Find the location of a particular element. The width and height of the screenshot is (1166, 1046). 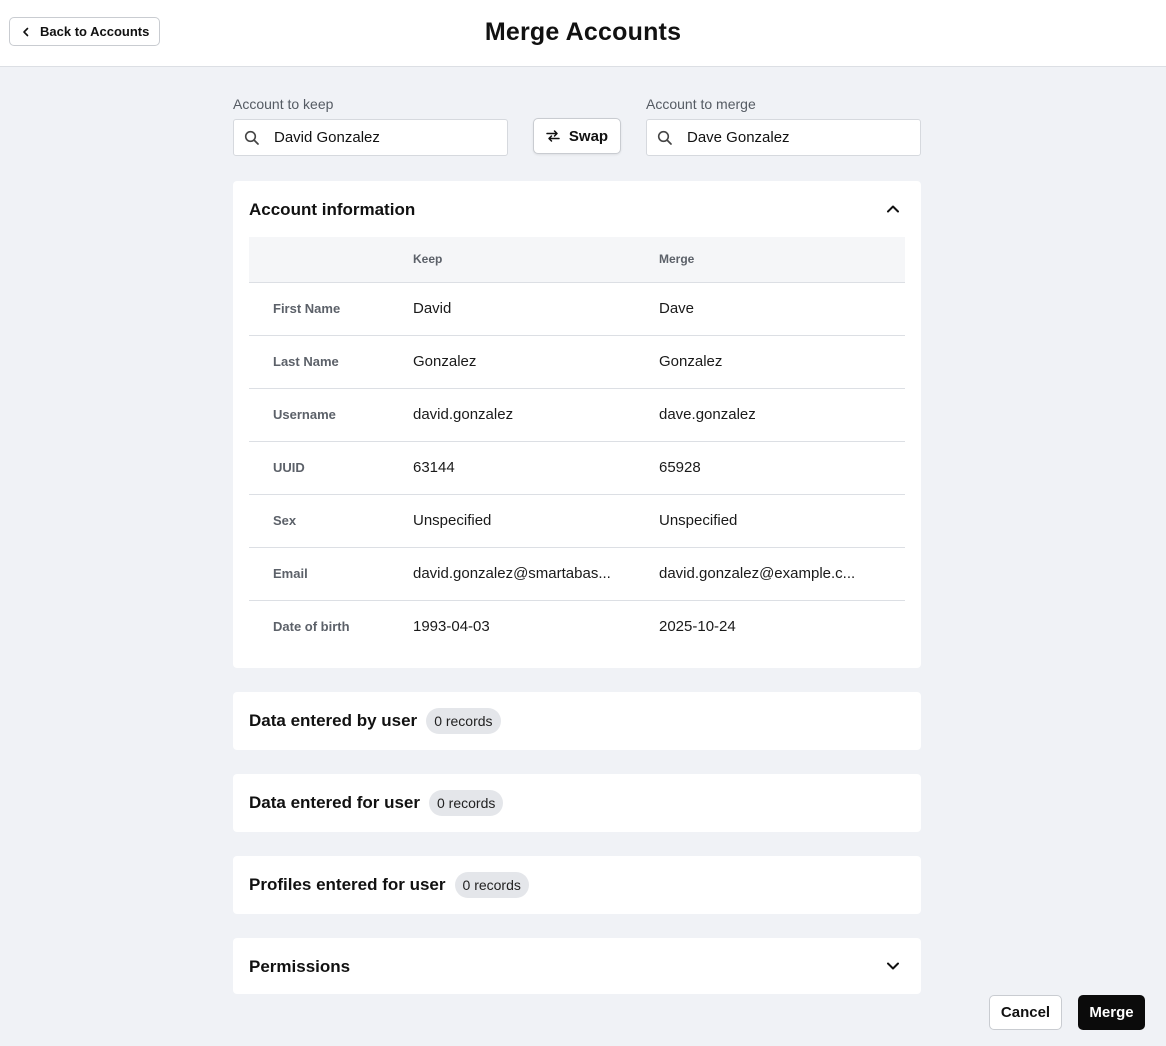

keep-value: Unspecified is located at coordinates (536, 521).